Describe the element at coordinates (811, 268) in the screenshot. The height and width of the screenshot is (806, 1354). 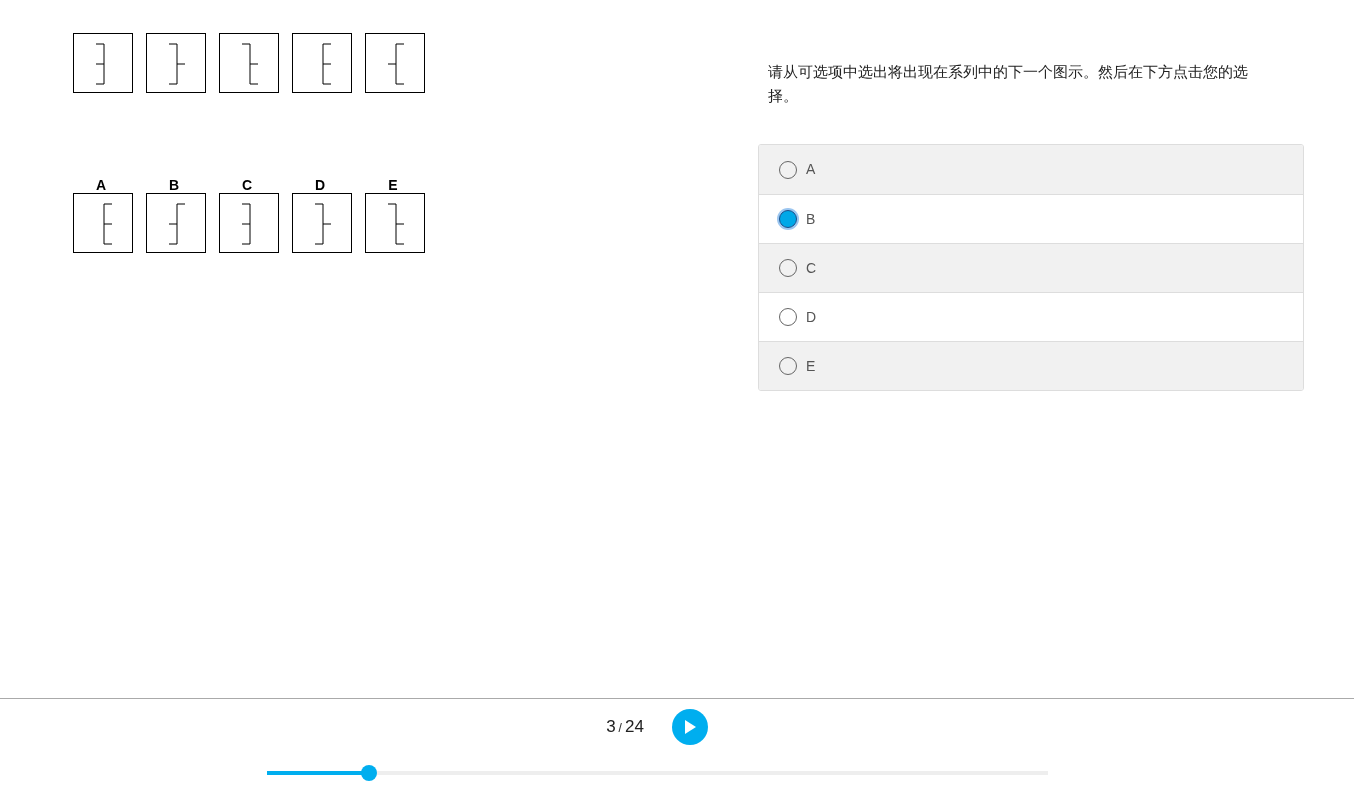
I see `option-label: C` at that location.